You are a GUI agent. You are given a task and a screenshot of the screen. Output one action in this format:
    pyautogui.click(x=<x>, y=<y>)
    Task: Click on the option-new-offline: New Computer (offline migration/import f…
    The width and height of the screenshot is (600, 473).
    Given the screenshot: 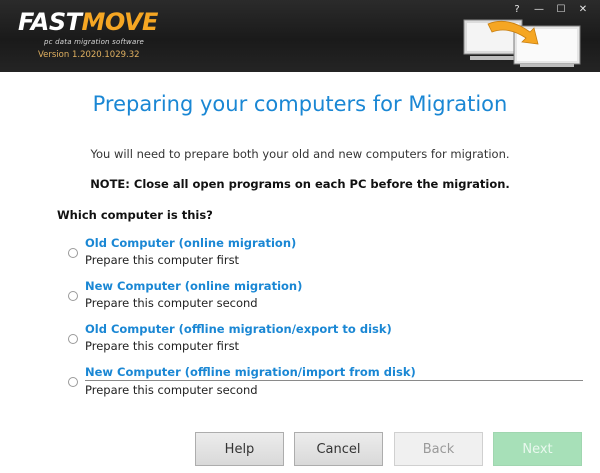 What is the action you would take?
    pyautogui.click(x=328, y=386)
    